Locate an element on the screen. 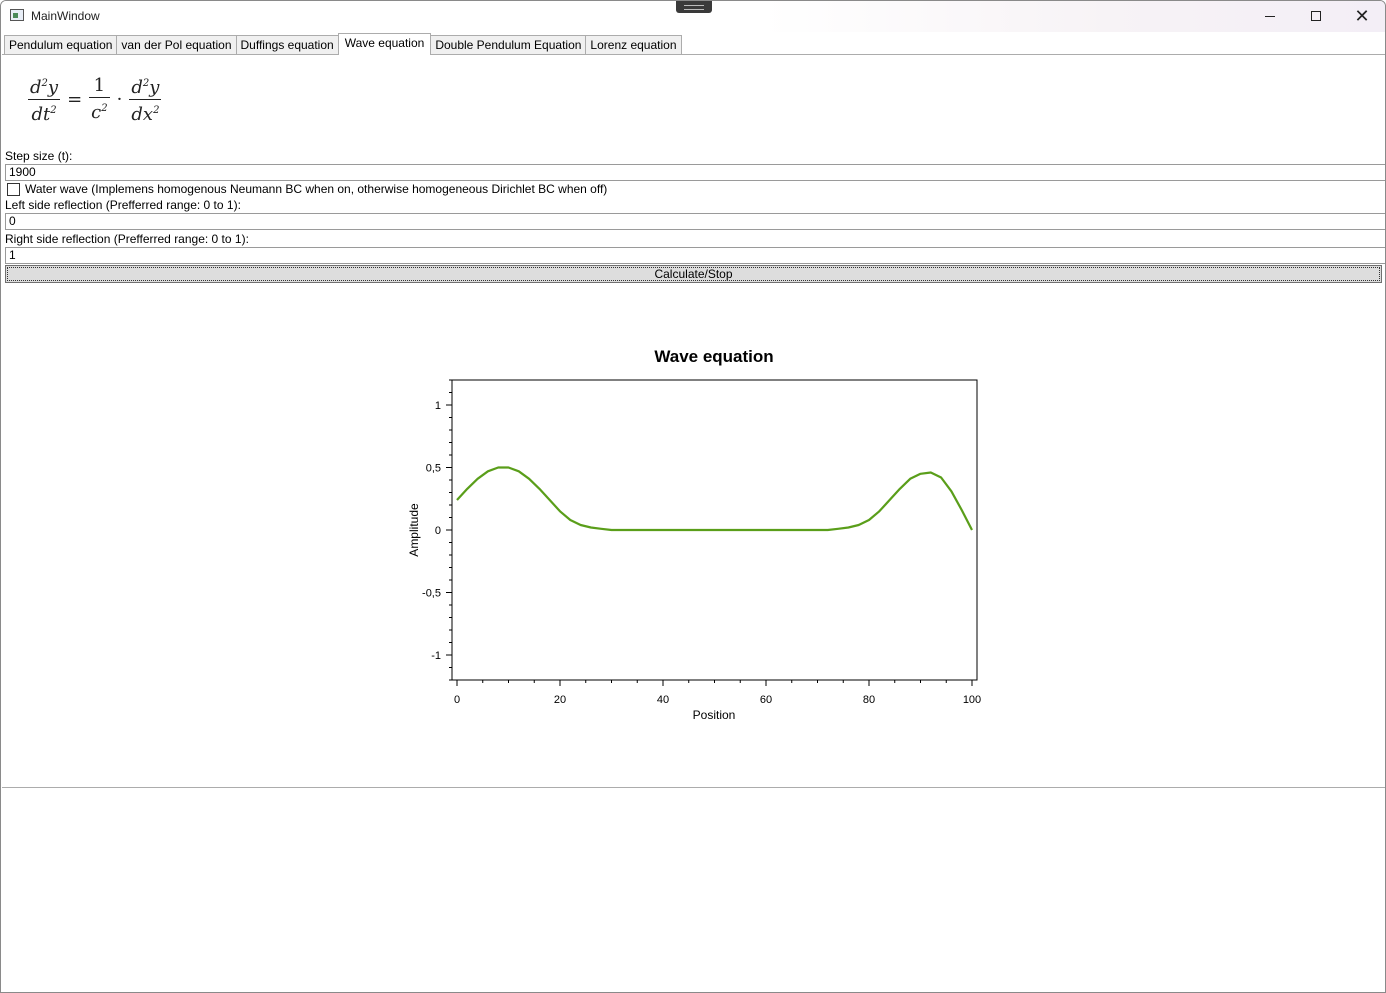 This screenshot has height=993, width=1386. chart-title: Wave equation is located at coordinates (713, 356).